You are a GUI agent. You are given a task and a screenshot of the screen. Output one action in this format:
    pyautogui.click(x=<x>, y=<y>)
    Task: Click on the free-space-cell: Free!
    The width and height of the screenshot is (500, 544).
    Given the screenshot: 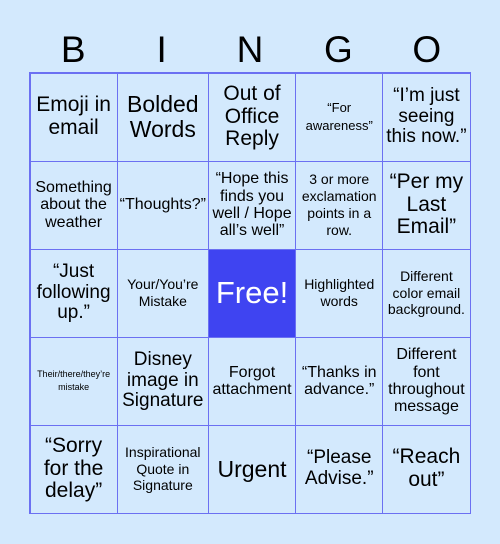 What is the action you would take?
    pyautogui.click(x=252, y=293)
    